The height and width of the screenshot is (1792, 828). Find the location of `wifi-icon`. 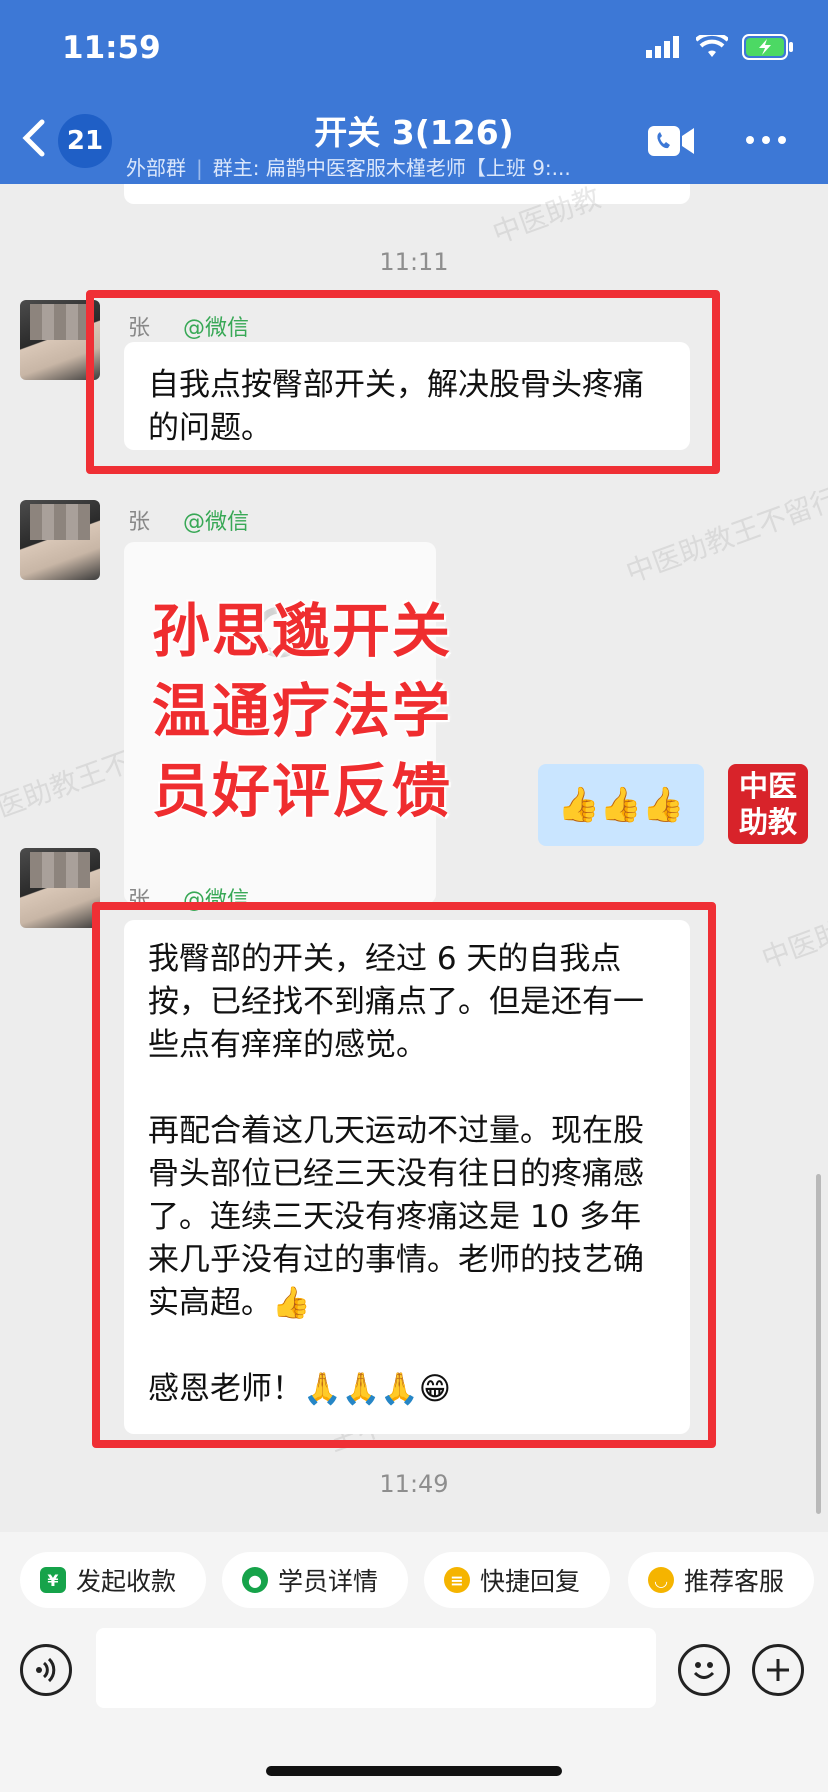

wifi-icon is located at coordinates (712, 46).